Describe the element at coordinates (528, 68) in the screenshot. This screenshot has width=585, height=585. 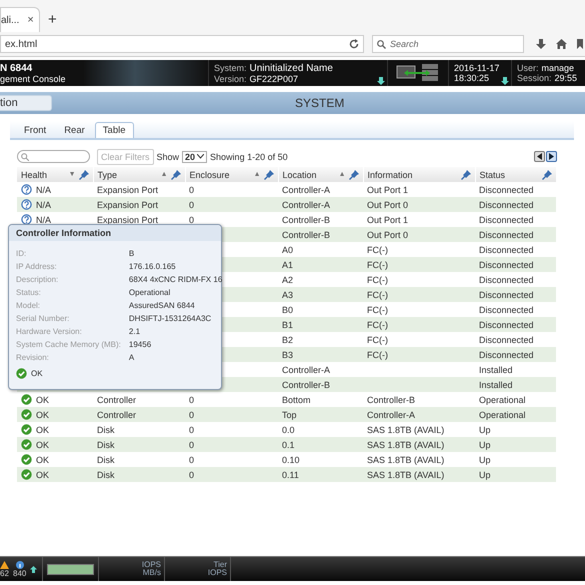
I see `field-label: User:` at that location.